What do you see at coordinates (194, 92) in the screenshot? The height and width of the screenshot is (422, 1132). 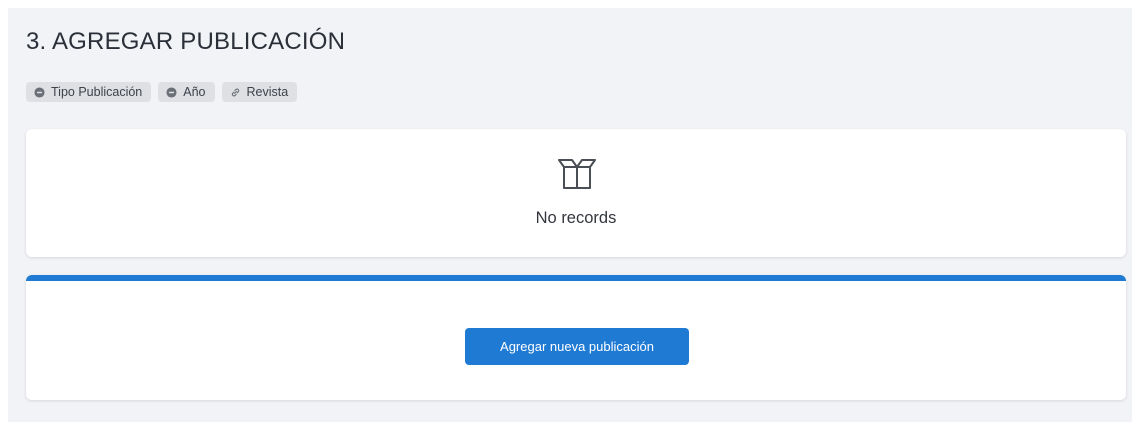 I see `tag-label: Año` at bounding box center [194, 92].